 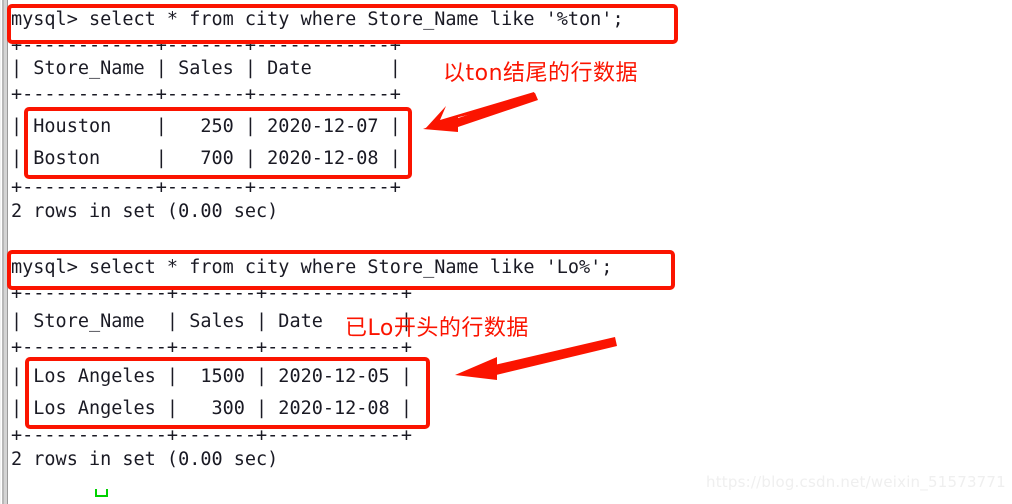 What do you see at coordinates (145, 211) in the screenshot?
I see `result-status-line-1: 2 rows in set (0.00 sec)` at bounding box center [145, 211].